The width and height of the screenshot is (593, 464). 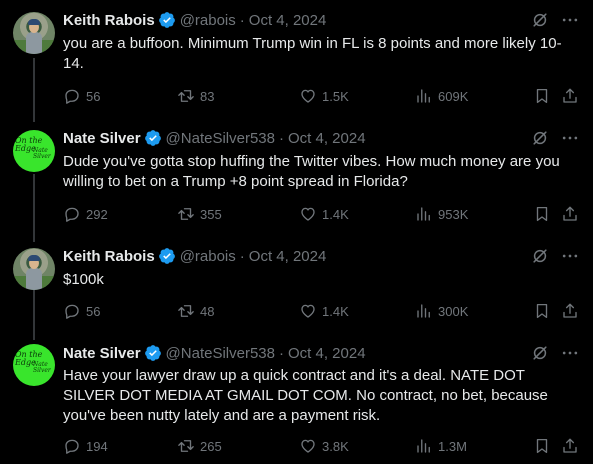 I want to click on views-count: 1.3M, so click(x=452, y=446).